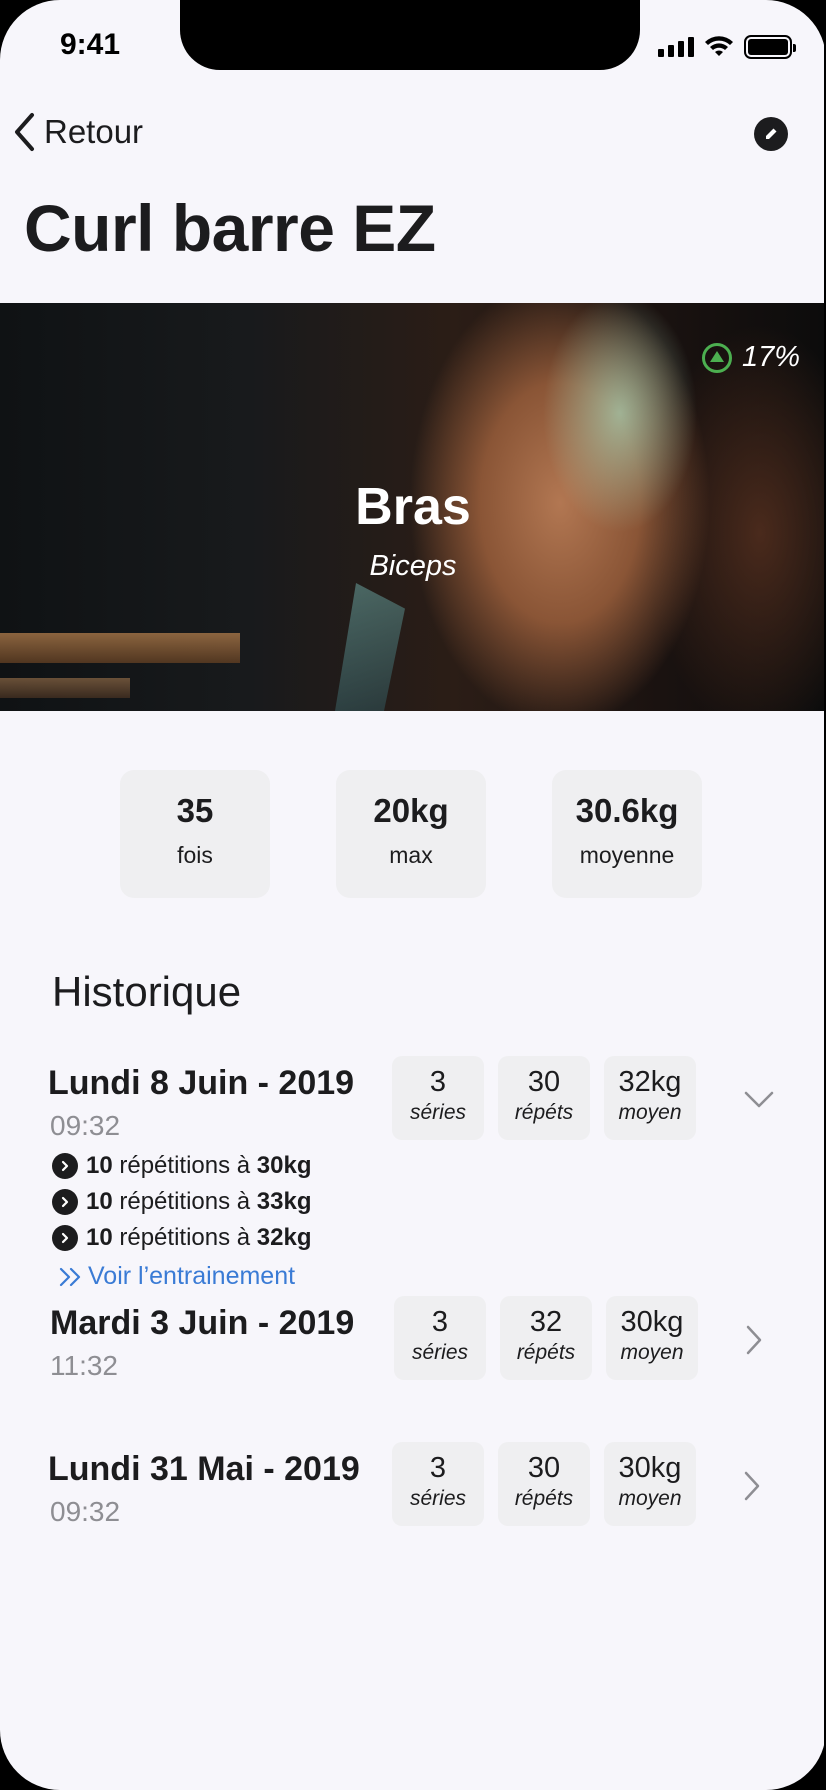  What do you see at coordinates (546, 1322) in the screenshot?
I see `chip-value: 32` at bounding box center [546, 1322].